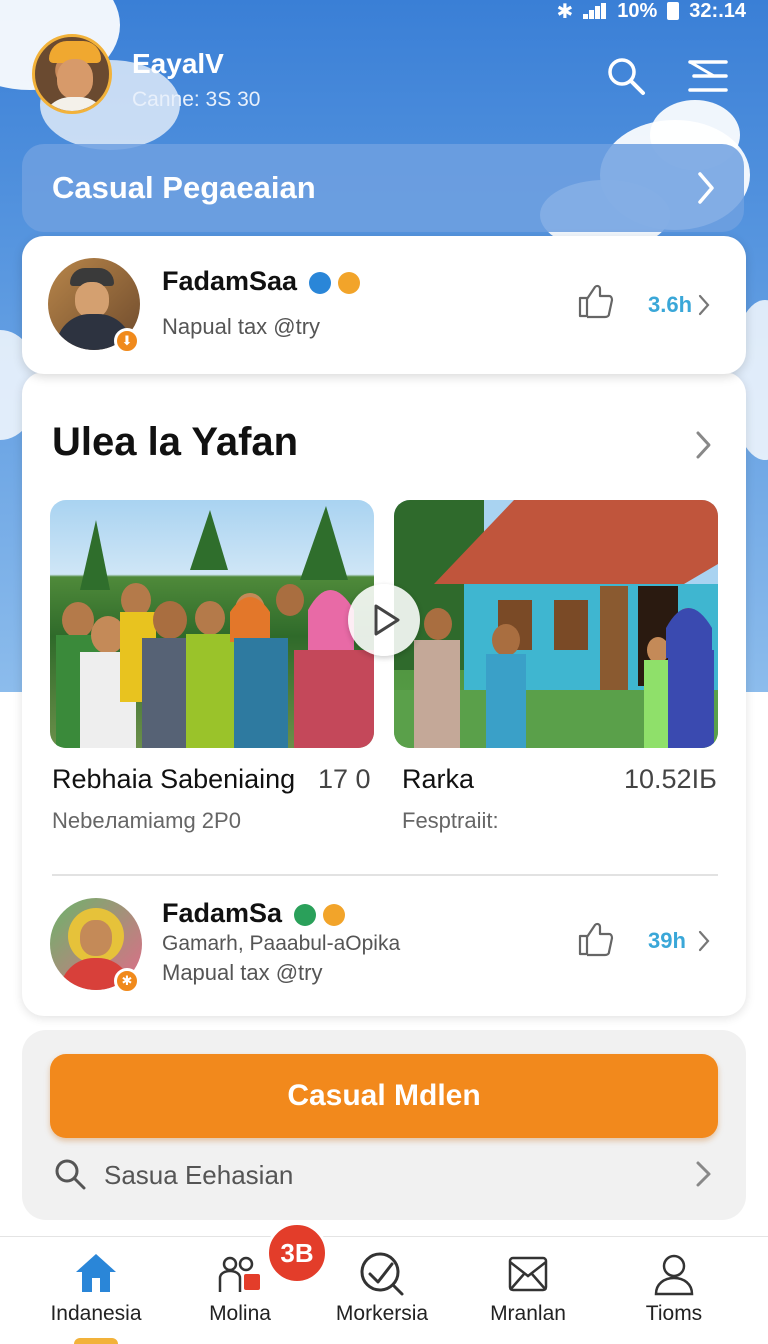 This screenshot has height=1344, width=768. Describe the element at coordinates (72, 74) in the screenshot. I see `avatar` at that location.